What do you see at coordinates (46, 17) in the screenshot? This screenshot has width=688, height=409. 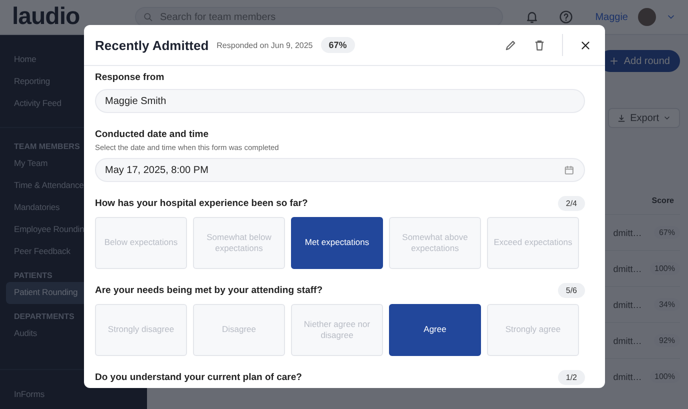 I see `logo: laudio` at bounding box center [46, 17].